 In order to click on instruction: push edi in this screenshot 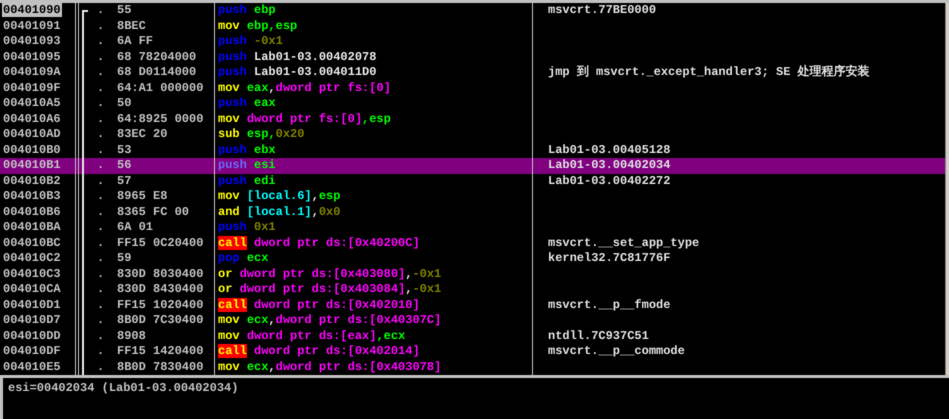, I will do `click(247, 181)`.